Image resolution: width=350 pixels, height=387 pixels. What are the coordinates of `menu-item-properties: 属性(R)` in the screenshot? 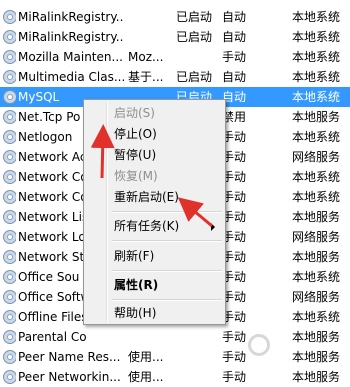 It's located at (154, 285).